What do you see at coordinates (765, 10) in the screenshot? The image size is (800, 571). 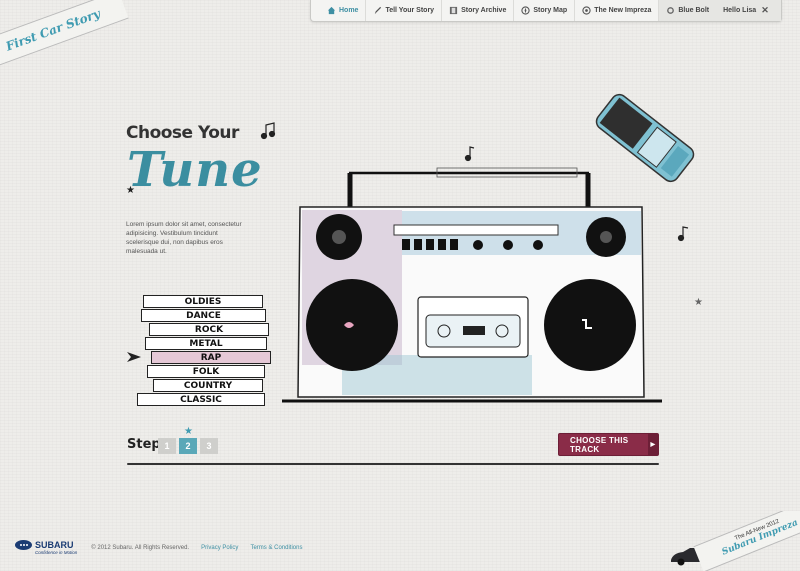 I see `close-icon: ✕` at bounding box center [765, 10].